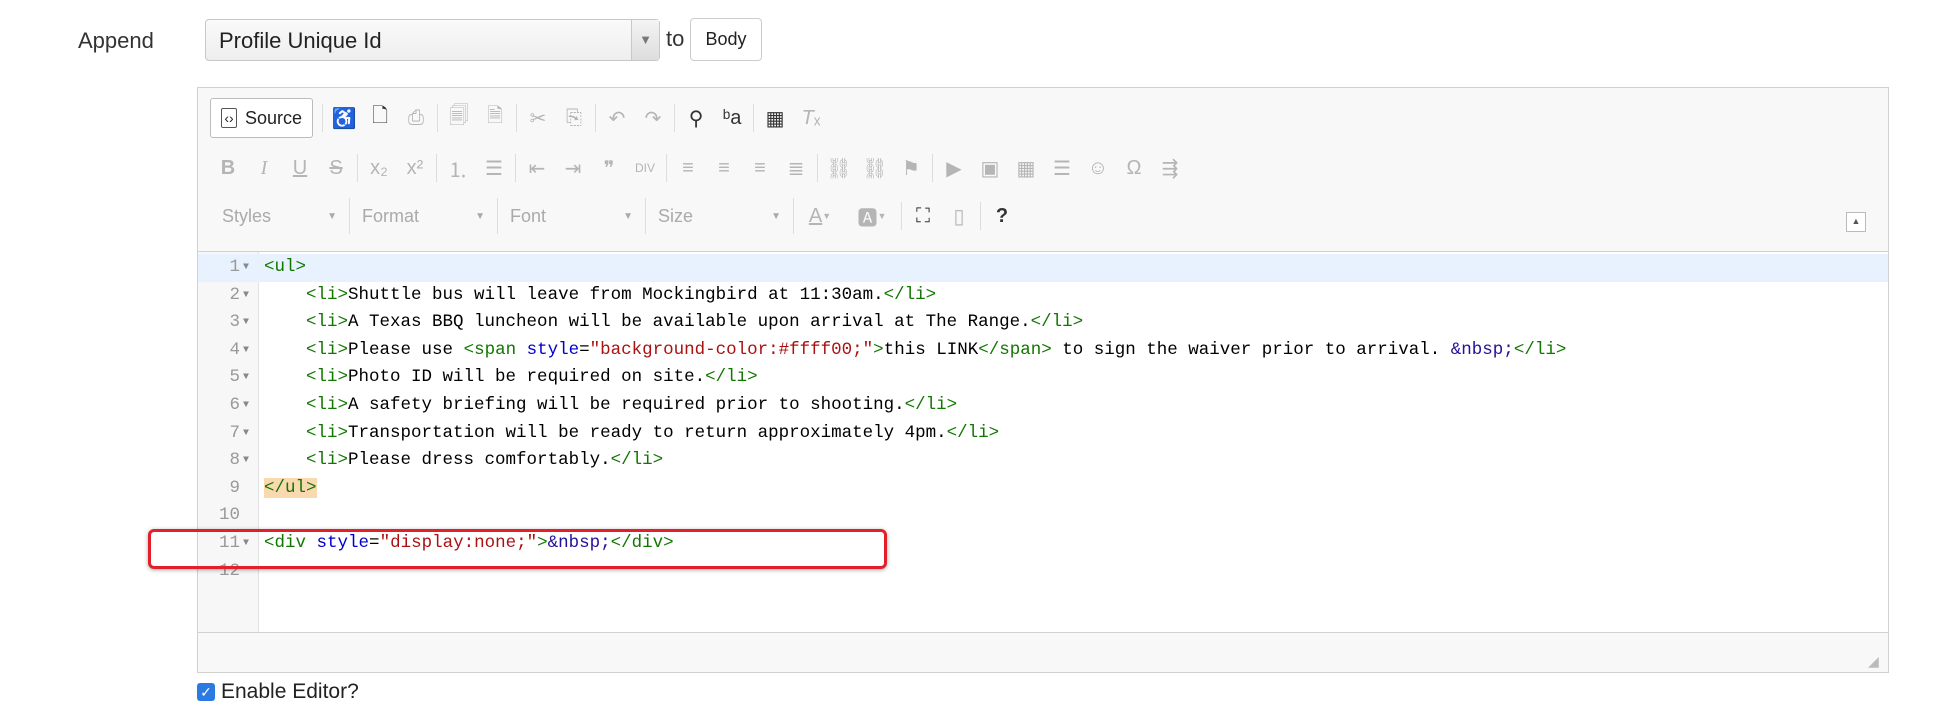 Image resolution: width=1936 pixels, height=726 pixels. What do you see at coordinates (572, 216) in the screenshot?
I see `font-combo: Font ▼` at bounding box center [572, 216].